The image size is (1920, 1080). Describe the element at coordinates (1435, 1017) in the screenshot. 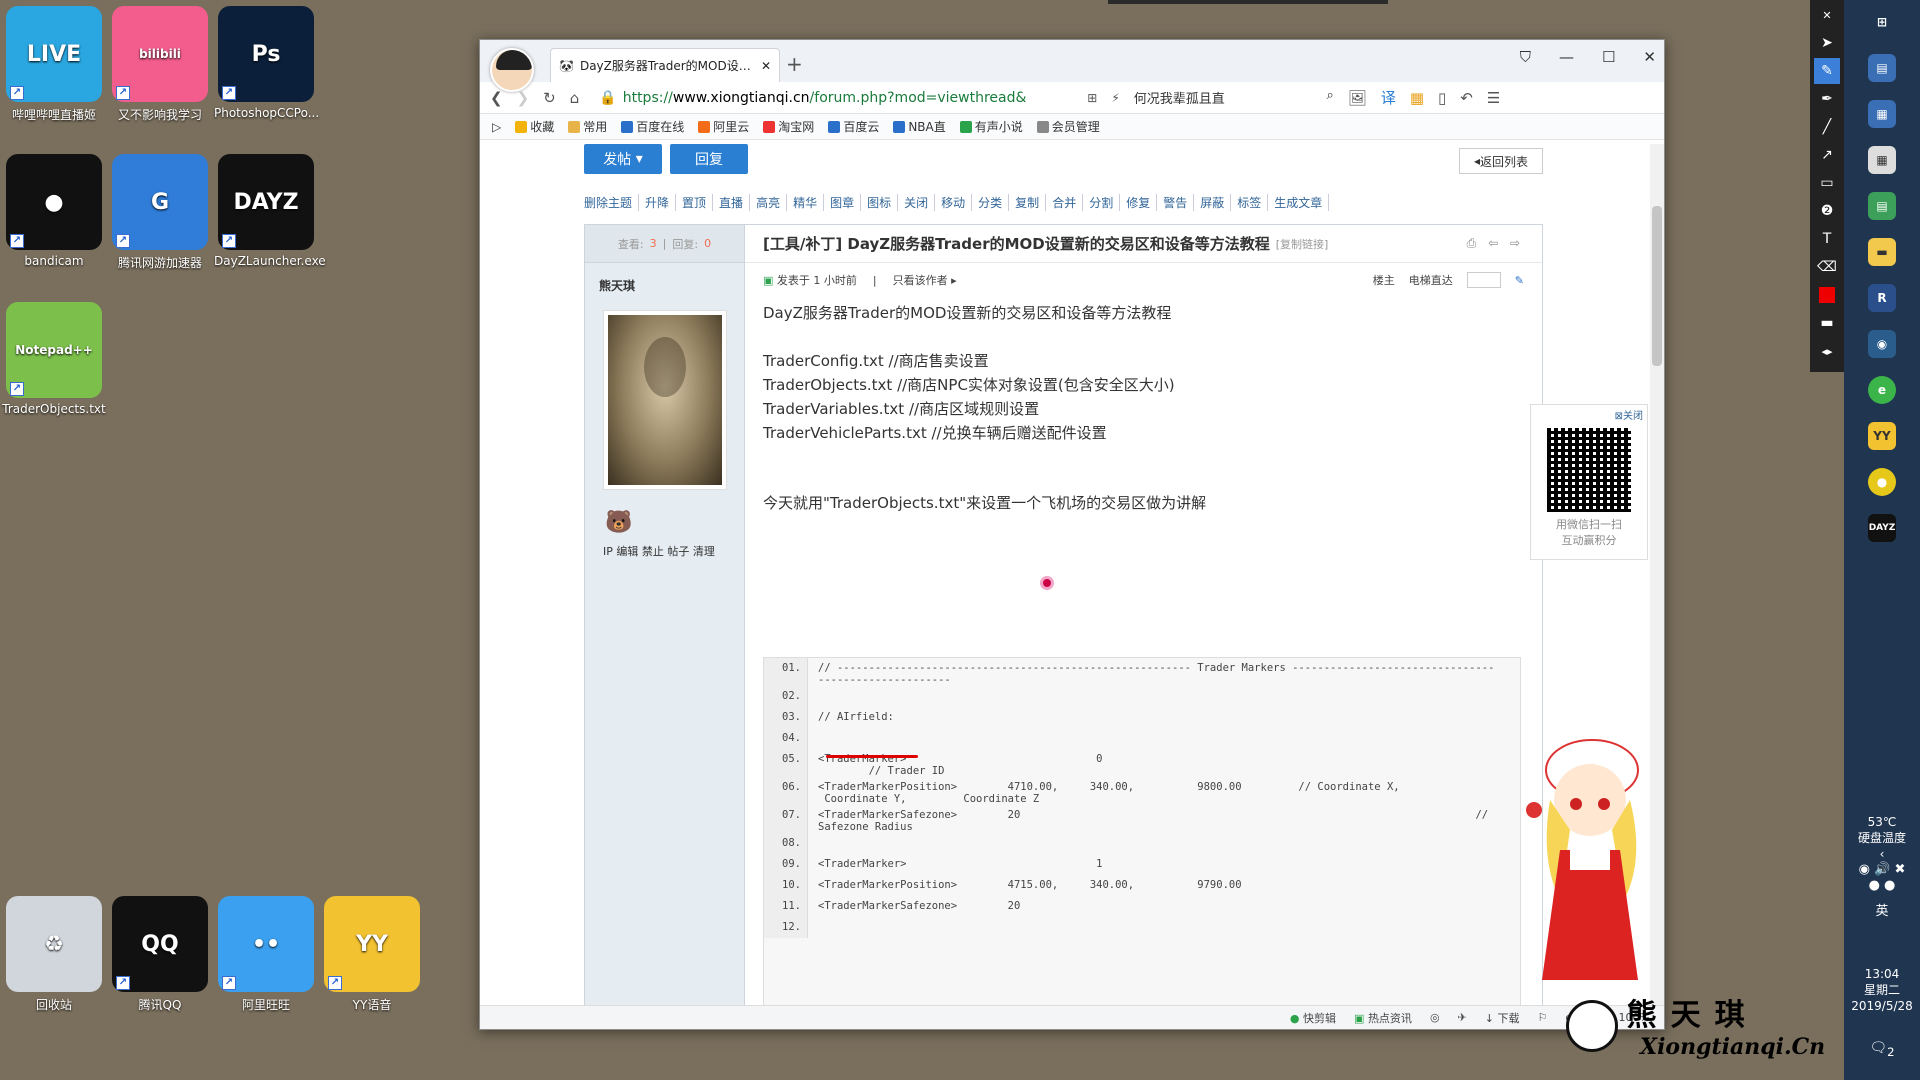

I see `shield-icon: ◎` at that location.